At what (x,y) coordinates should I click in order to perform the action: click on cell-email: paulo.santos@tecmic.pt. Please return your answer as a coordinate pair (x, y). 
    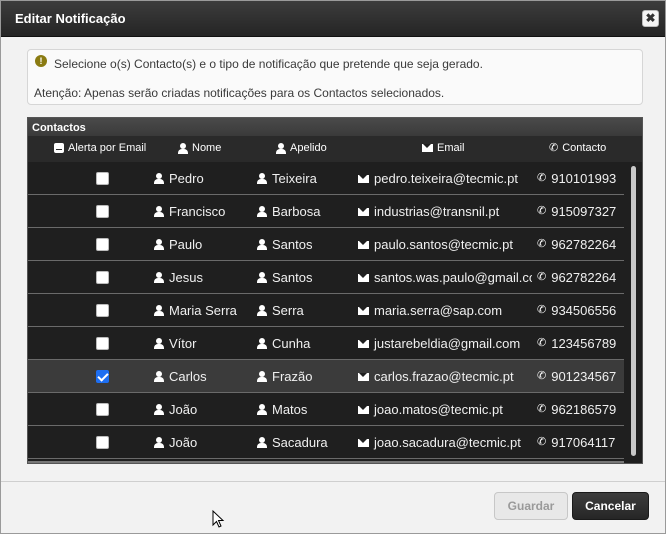
    Looking at the image, I should click on (445, 244).